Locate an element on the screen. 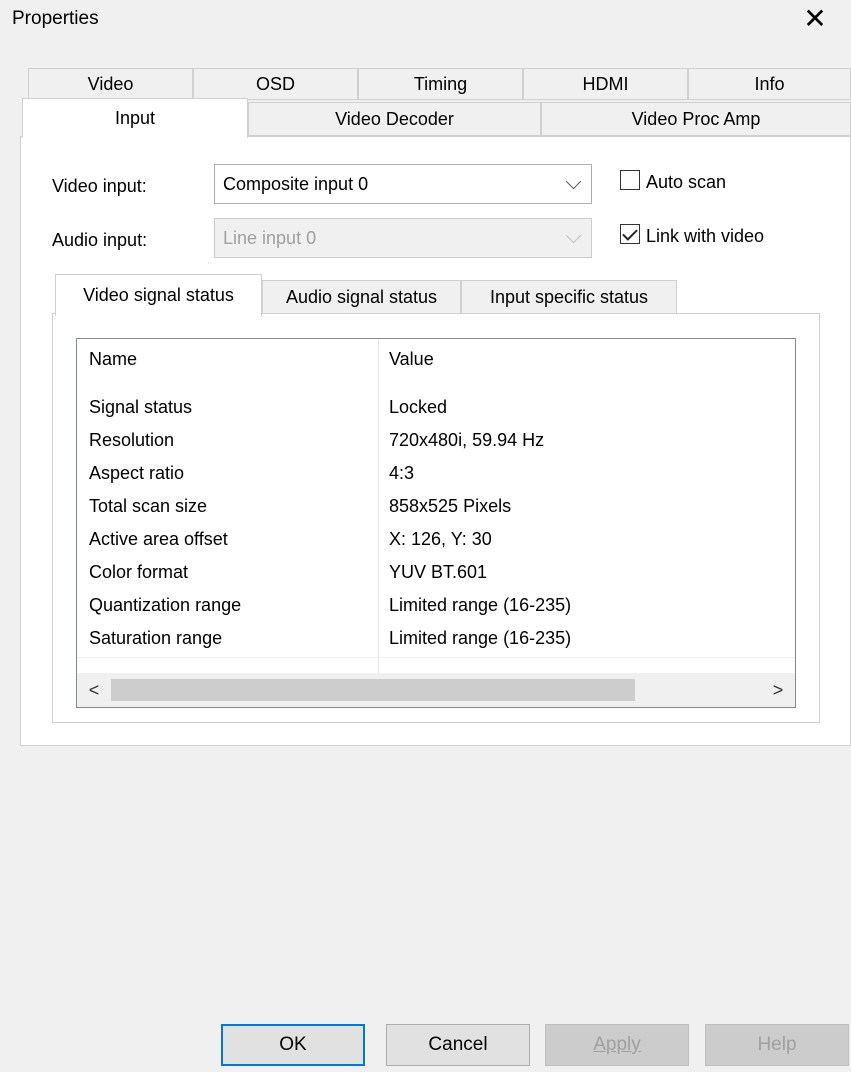  table-row: Total scan size 858x525 Pixels is located at coordinates (436, 508).